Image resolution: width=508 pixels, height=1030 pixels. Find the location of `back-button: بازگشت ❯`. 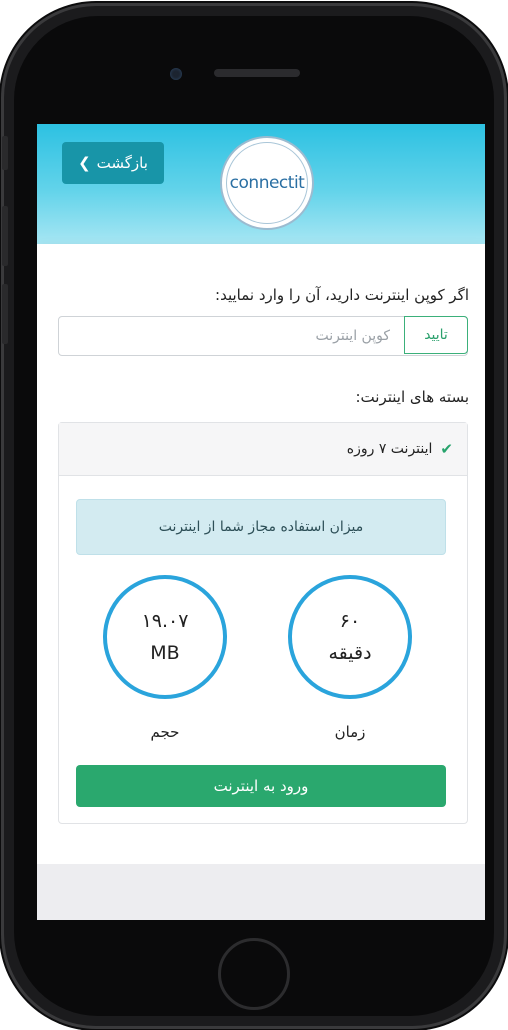

back-button: بازگشت ❯ is located at coordinates (113, 163).